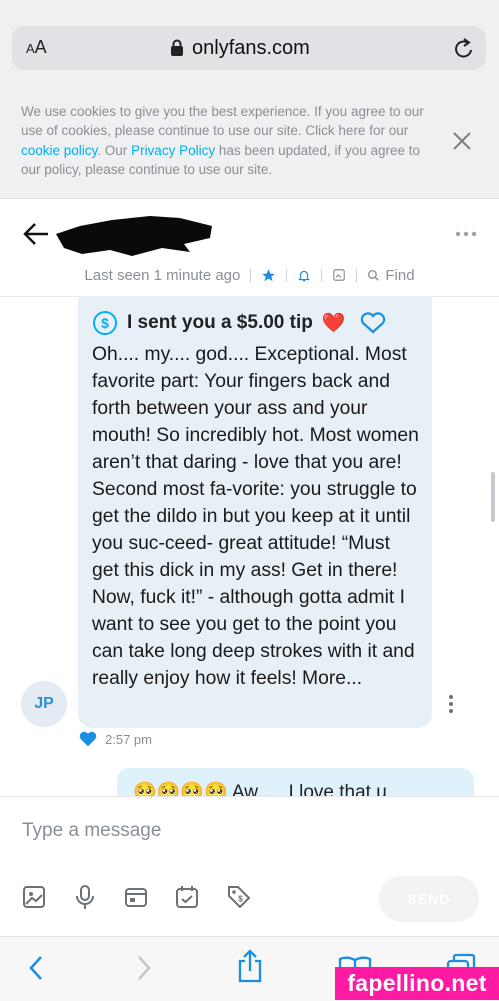 The height and width of the screenshot is (1001, 499). I want to click on avatar: JP, so click(44, 704).